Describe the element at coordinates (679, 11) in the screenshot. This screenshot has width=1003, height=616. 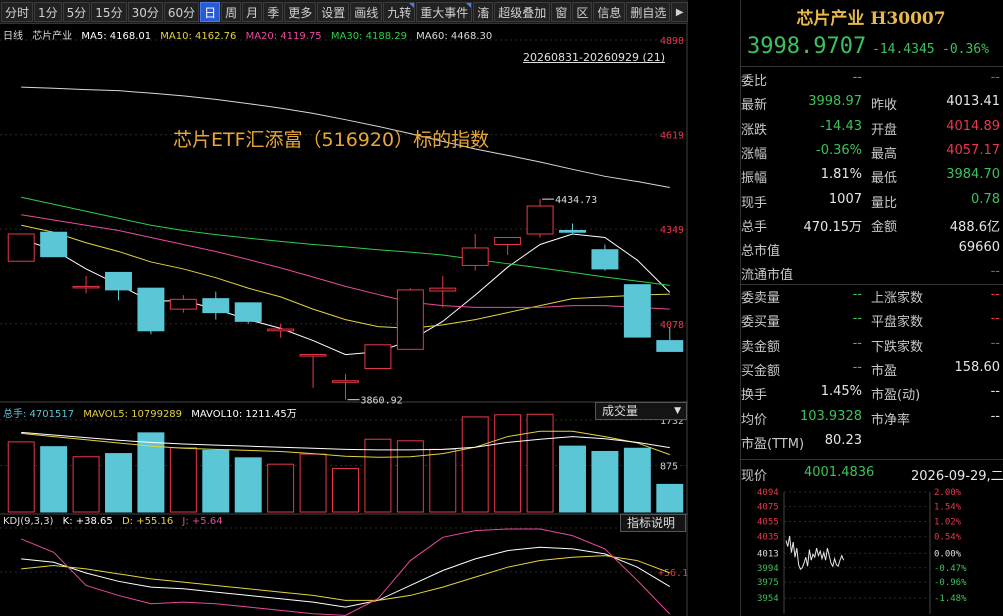
I see `toolbar-expand-arrow-icon: ▶` at that location.